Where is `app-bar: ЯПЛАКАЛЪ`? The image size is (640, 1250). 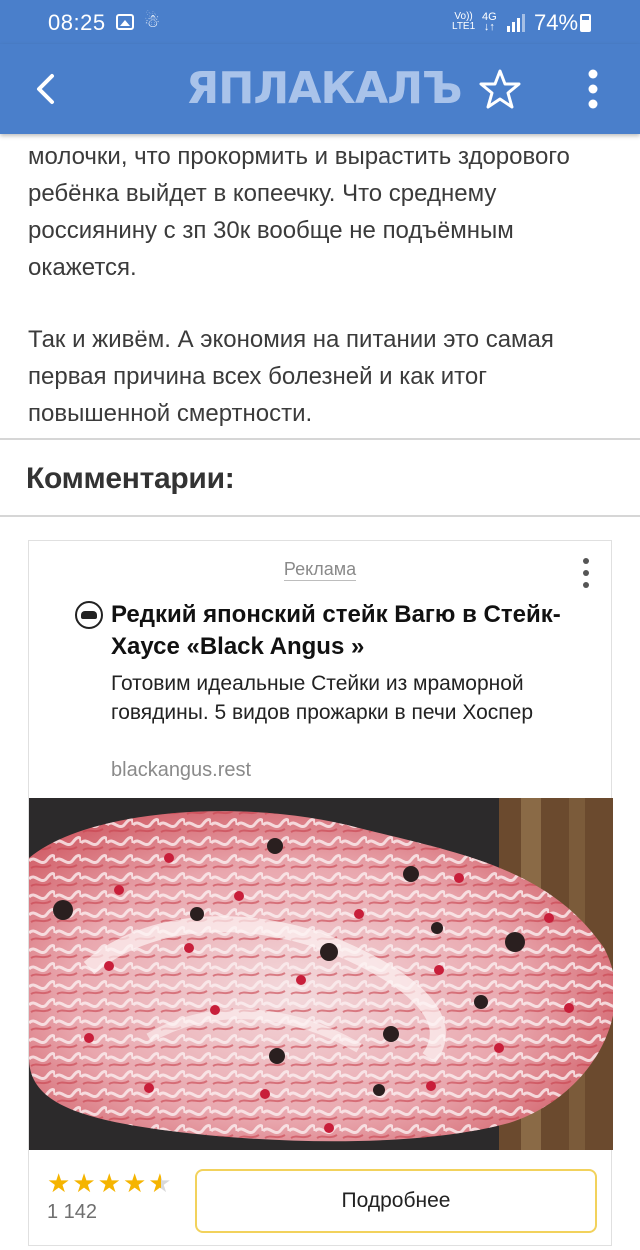 app-bar: ЯПЛАКАЛЪ is located at coordinates (320, 89).